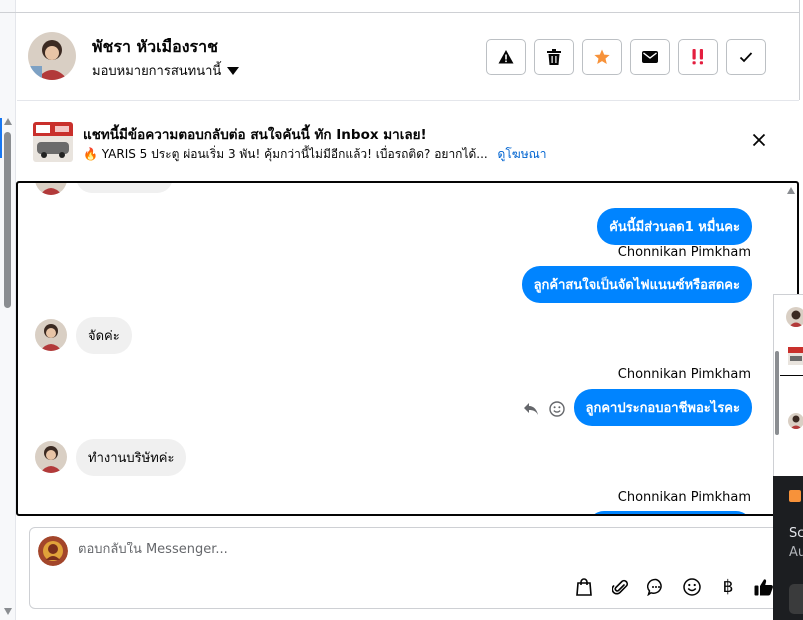 Image resolution: width=803 pixels, height=620 pixels. What do you see at coordinates (53, 142) in the screenshot?
I see `ad-thumbnail` at bounding box center [53, 142].